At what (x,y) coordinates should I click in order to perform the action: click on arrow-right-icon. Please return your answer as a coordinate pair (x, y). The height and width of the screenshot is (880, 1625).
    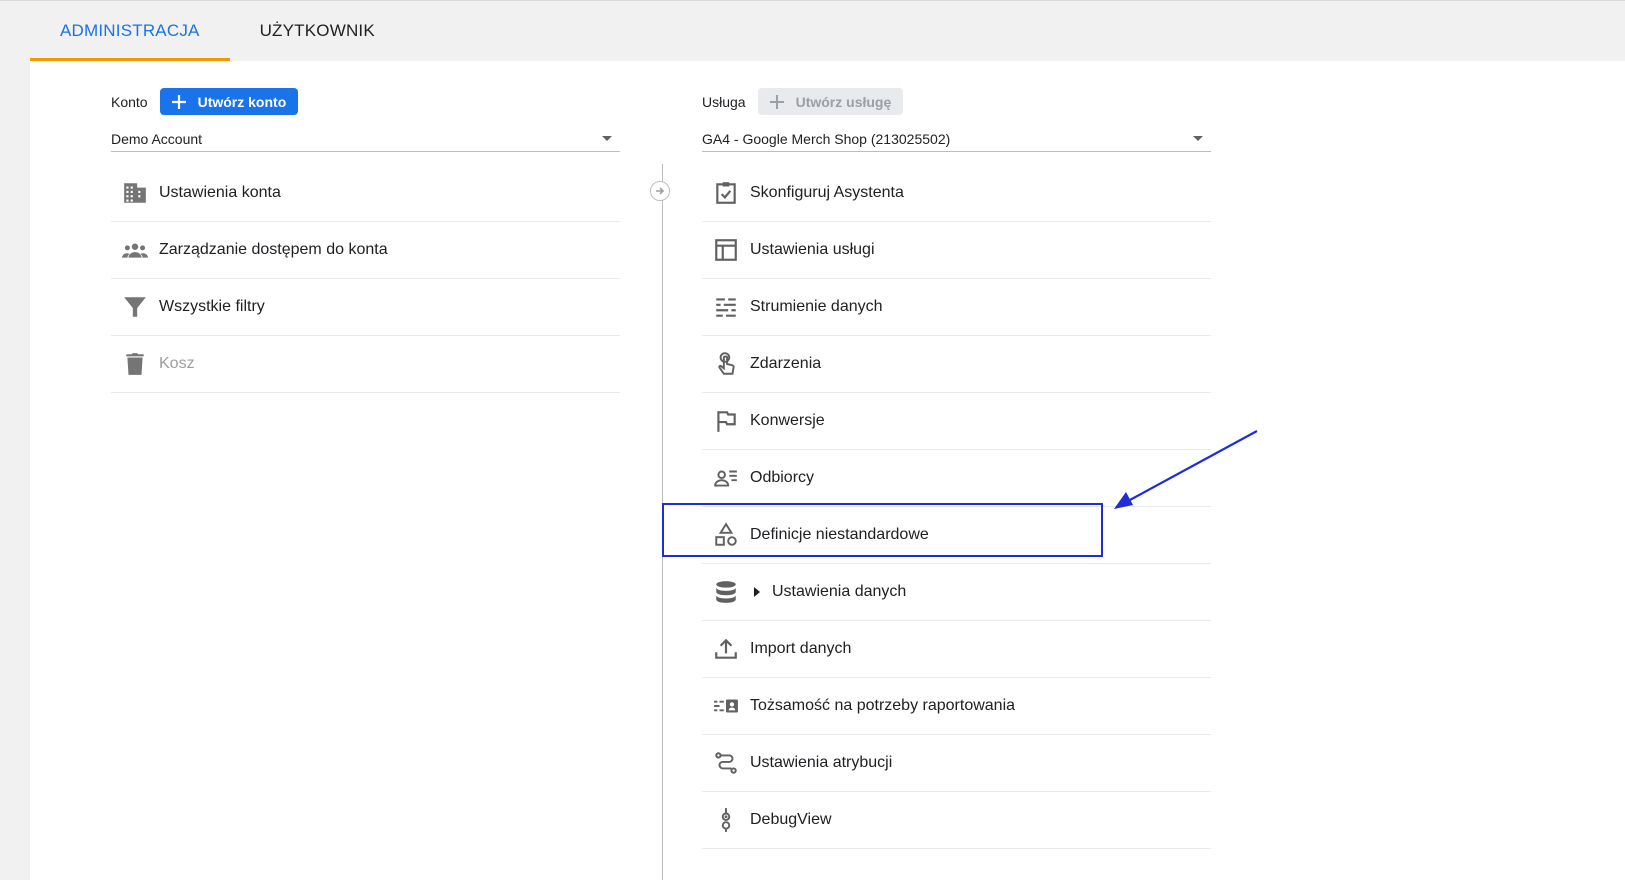
    Looking at the image, I should click on (660, 191).